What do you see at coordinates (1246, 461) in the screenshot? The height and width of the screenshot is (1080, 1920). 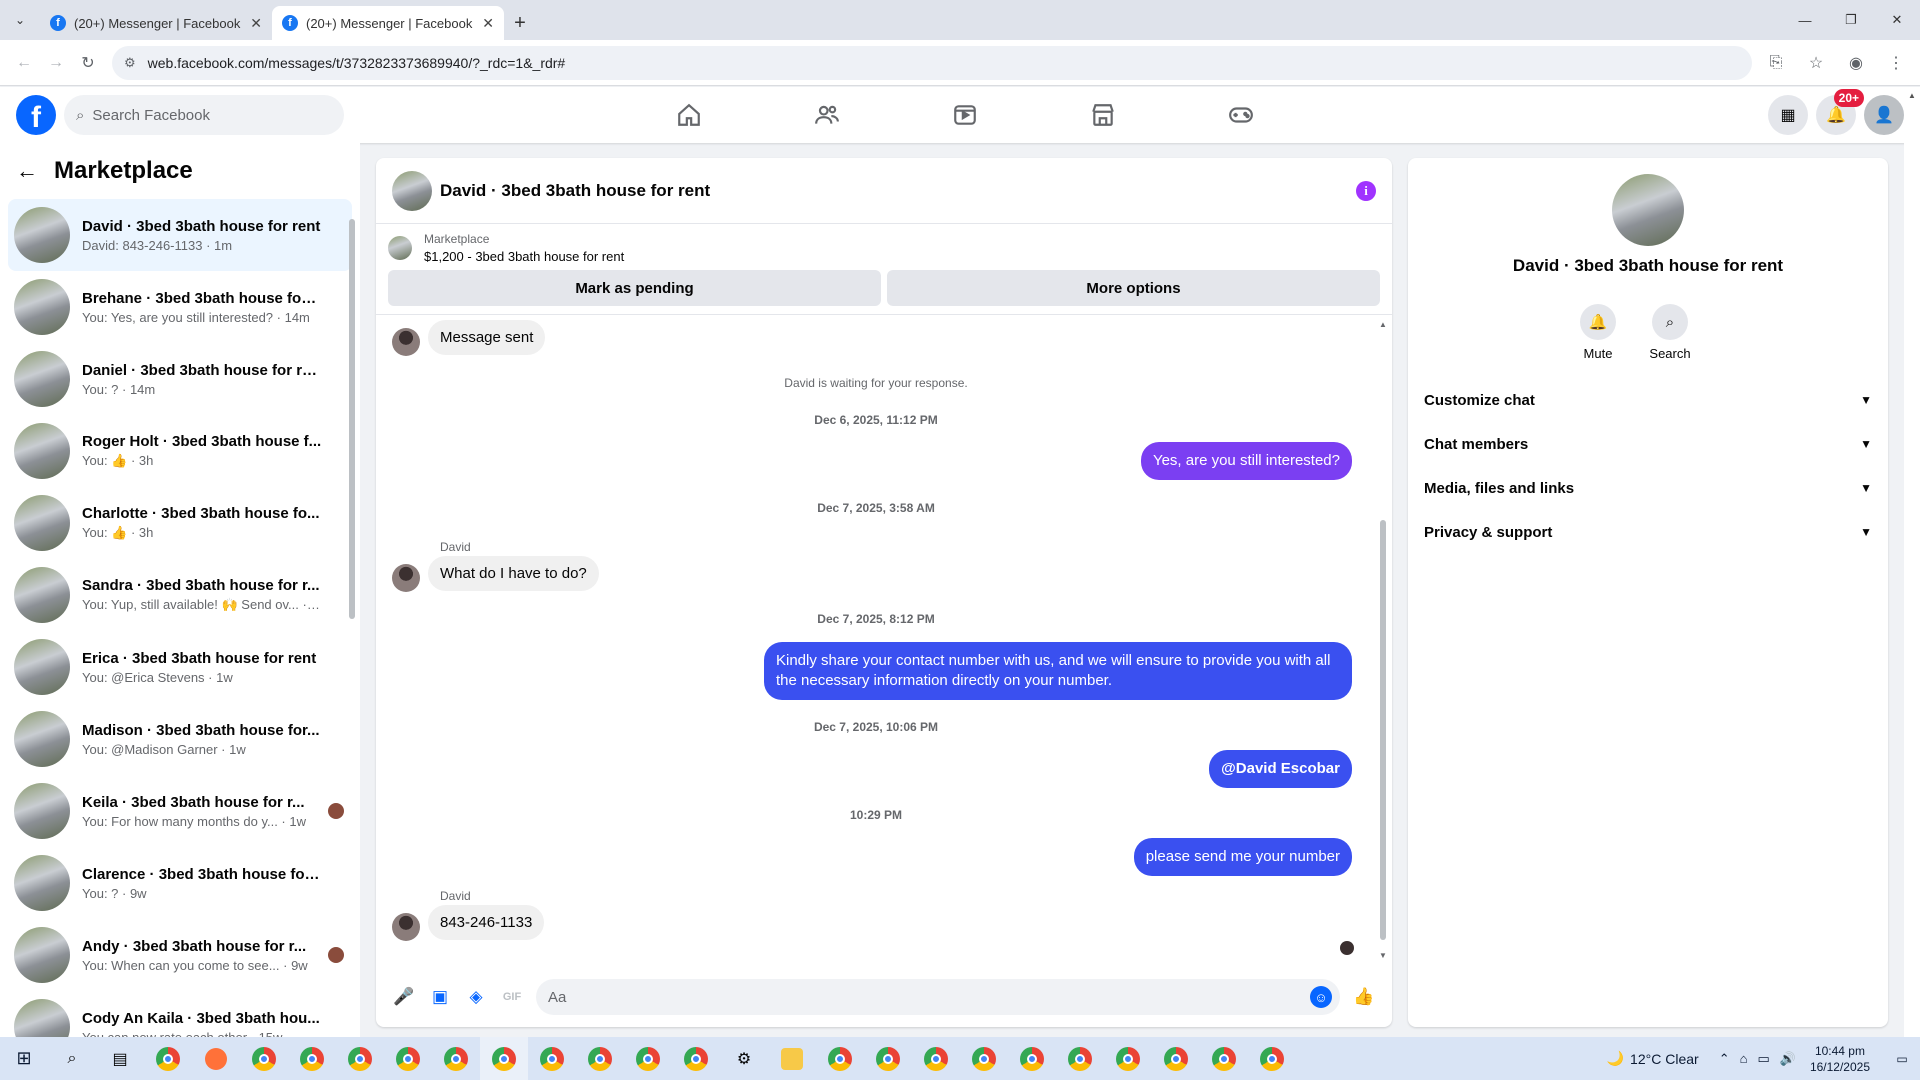 I see `message-bubble-outgoing: Yes, are you still interested?` at bounding box center [1246, 461].